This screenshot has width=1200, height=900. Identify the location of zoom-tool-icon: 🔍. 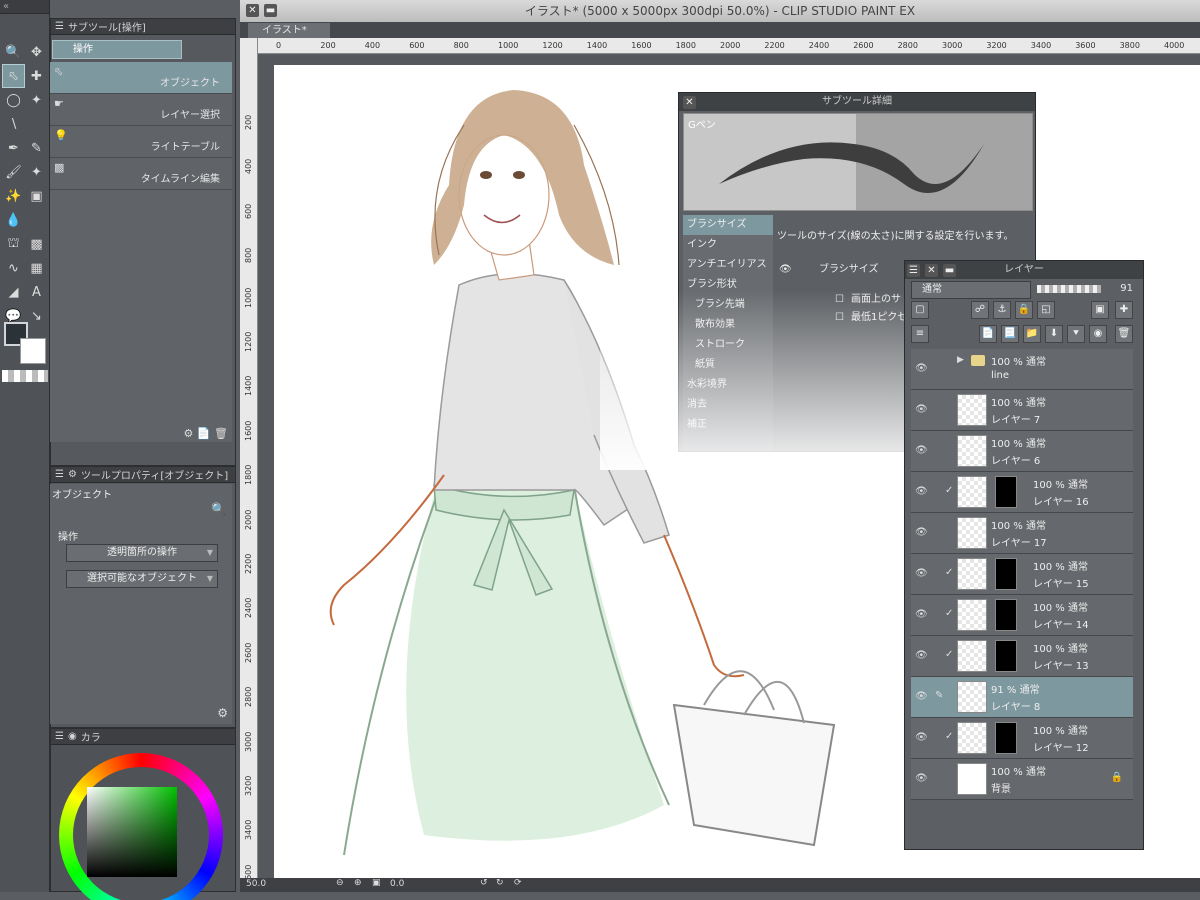
(13, 52).